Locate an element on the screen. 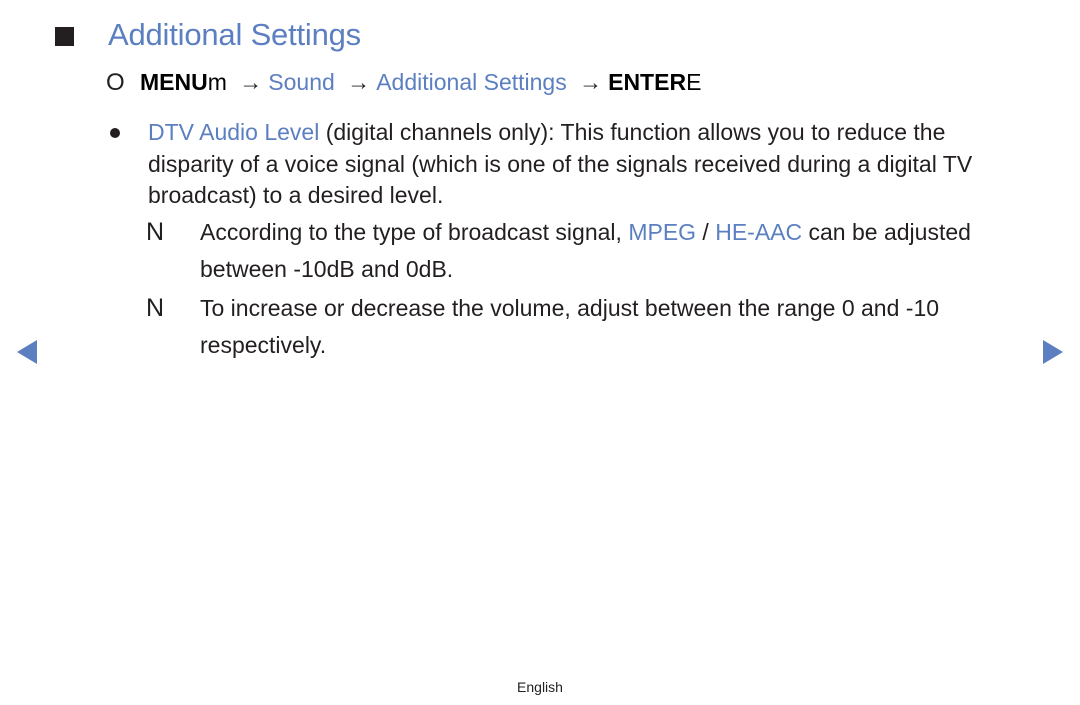  footer-language: English is located at coordinates (540, 687).